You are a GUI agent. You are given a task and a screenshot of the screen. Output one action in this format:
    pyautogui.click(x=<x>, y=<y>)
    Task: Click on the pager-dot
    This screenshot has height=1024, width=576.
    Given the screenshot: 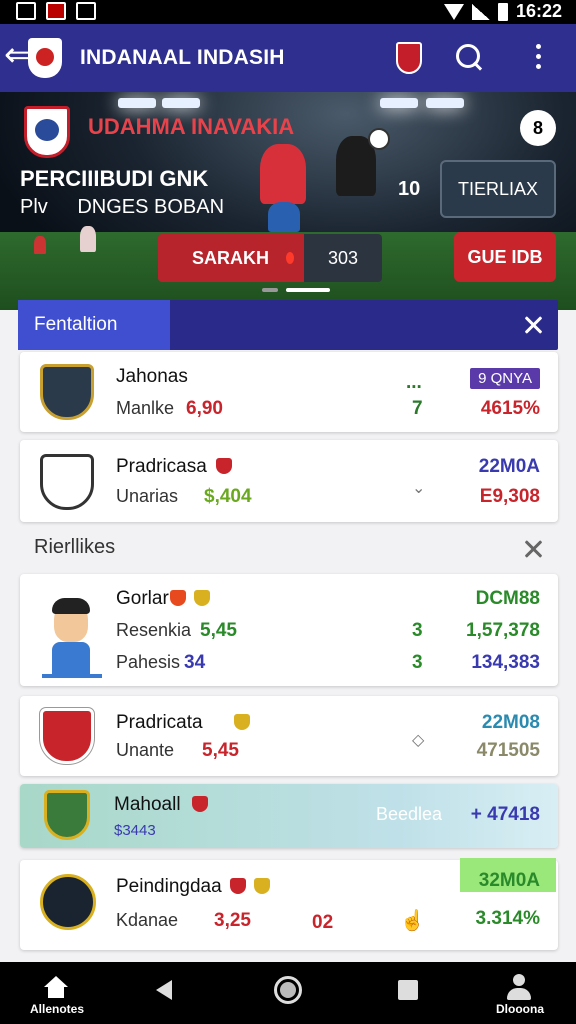 What is the action you would take?
    pyautogui.click(x=270, y=290)
    